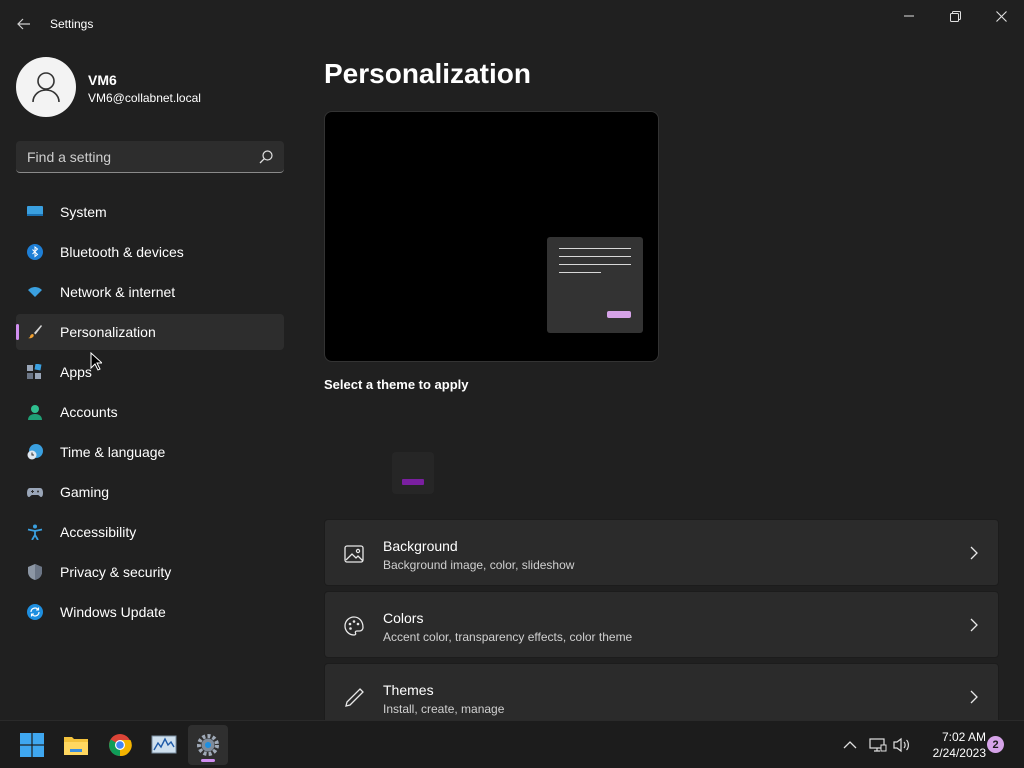 This screenshot has height=768, width=1024. What do you see at coordinates (35, 292) in the screenshot?
I see `wifi-icon` at bounding box center [35, 292].